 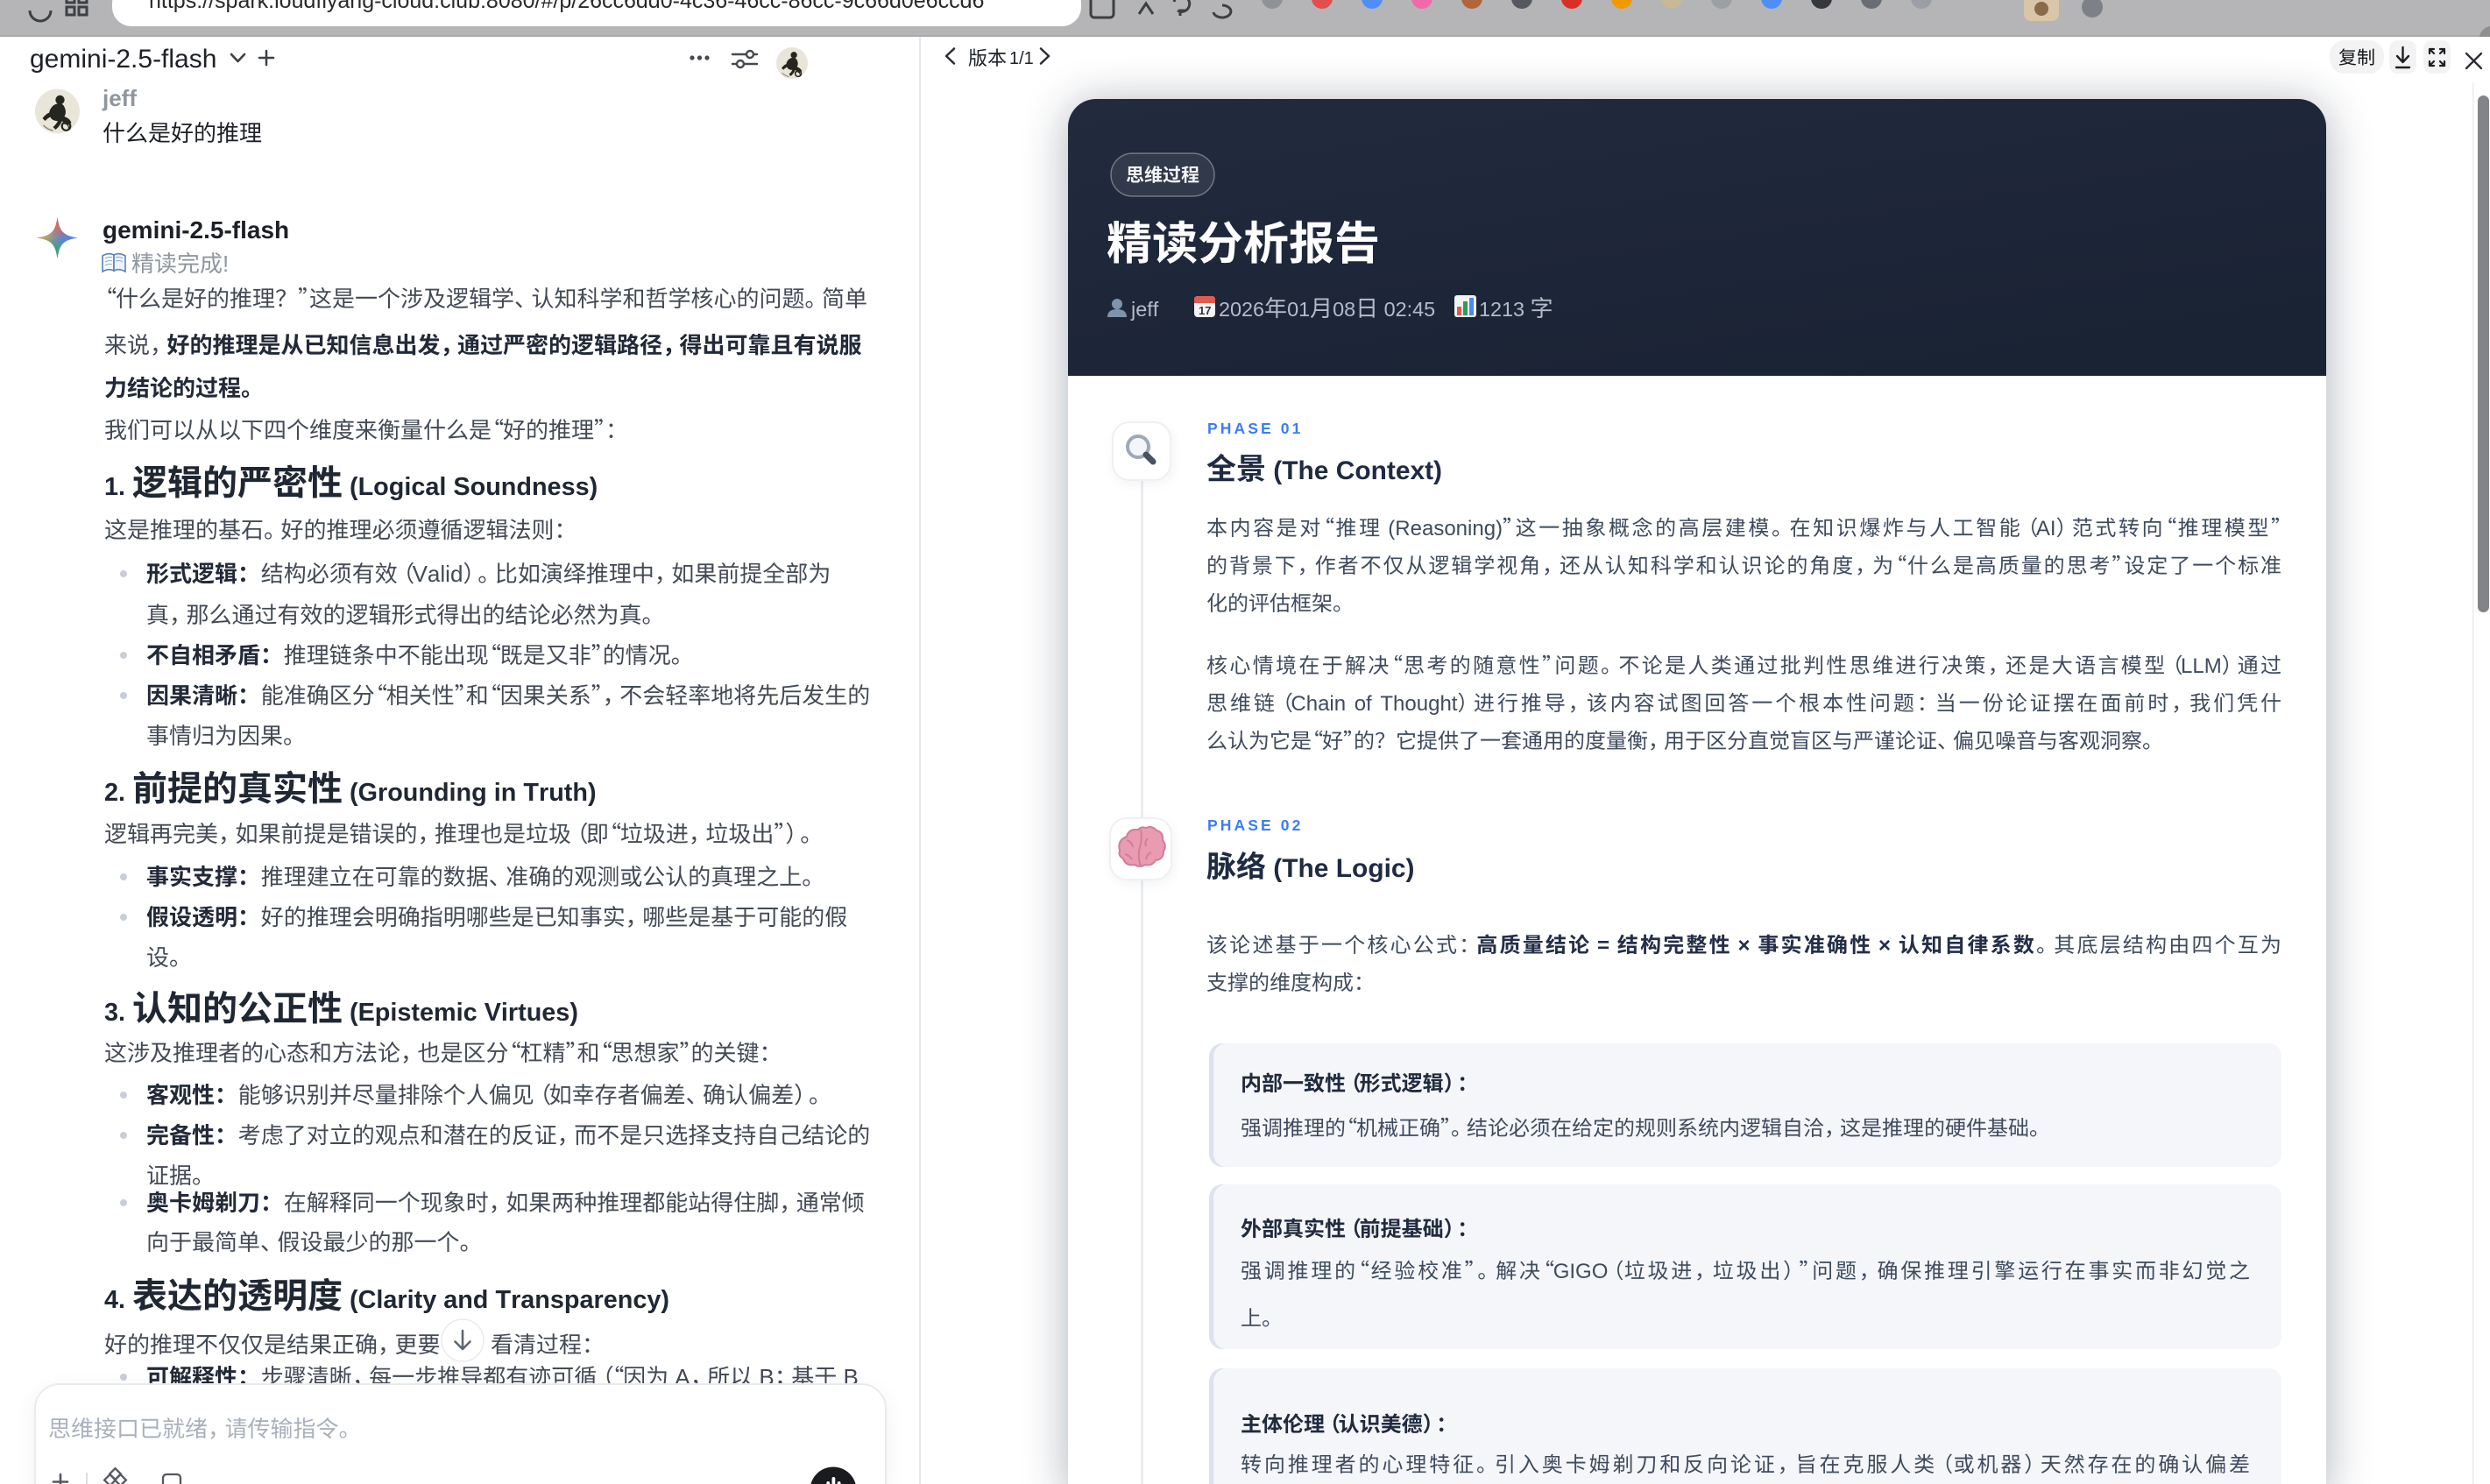 What do you see at coordinates (1501, 309) in the screenshot?
I see `svg-text: 1213` at bounding box center [1501, 309].